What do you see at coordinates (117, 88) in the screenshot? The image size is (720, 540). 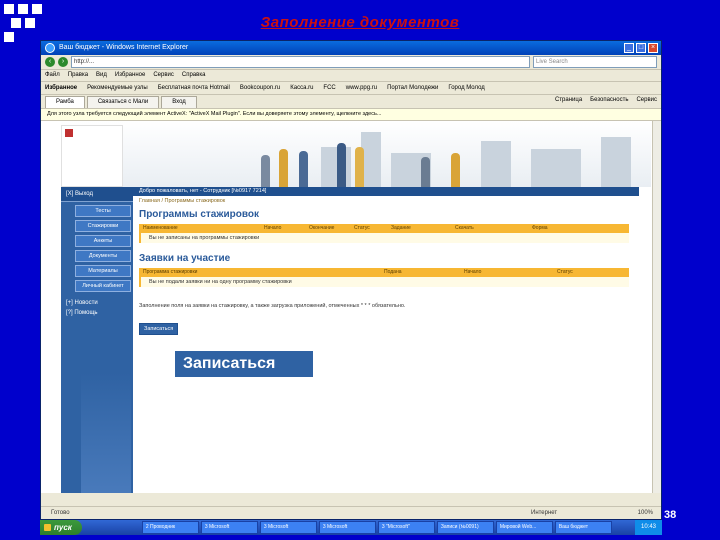 I see `fav-link: Рекомендуемые узлы` at bounding box center [117, 88].